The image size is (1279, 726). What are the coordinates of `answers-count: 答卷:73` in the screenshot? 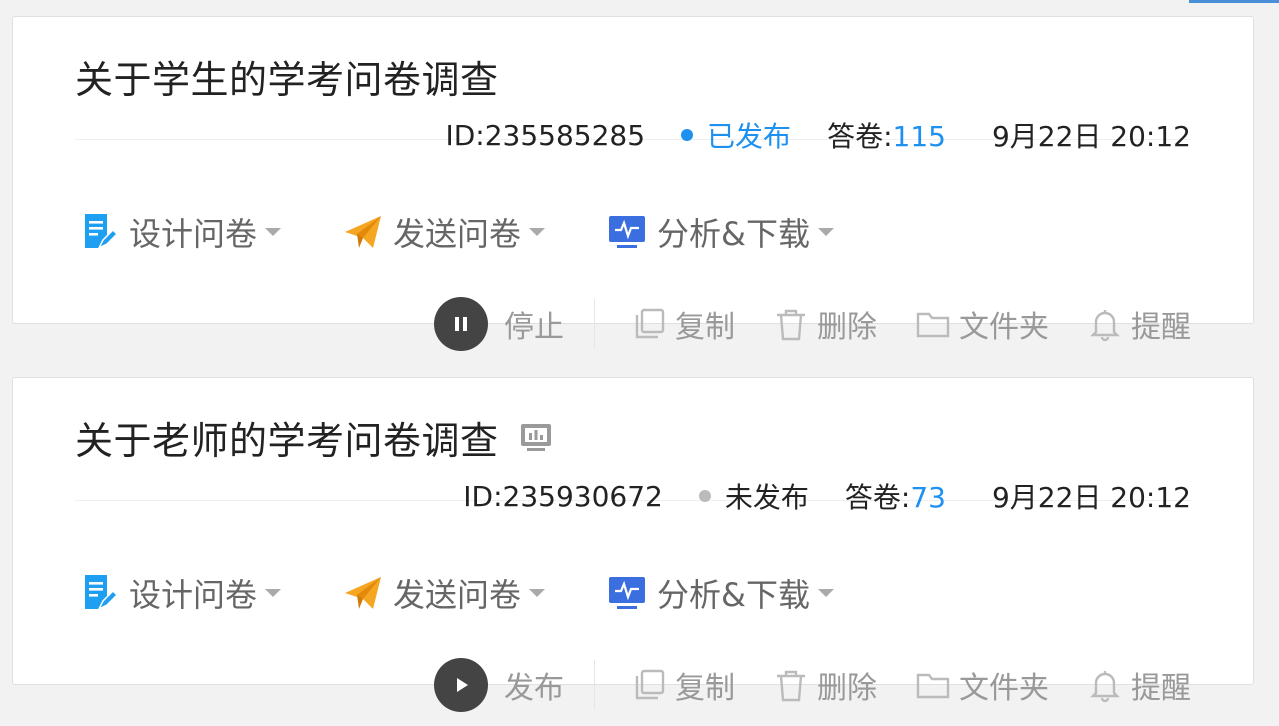 It's located at (895, 496).